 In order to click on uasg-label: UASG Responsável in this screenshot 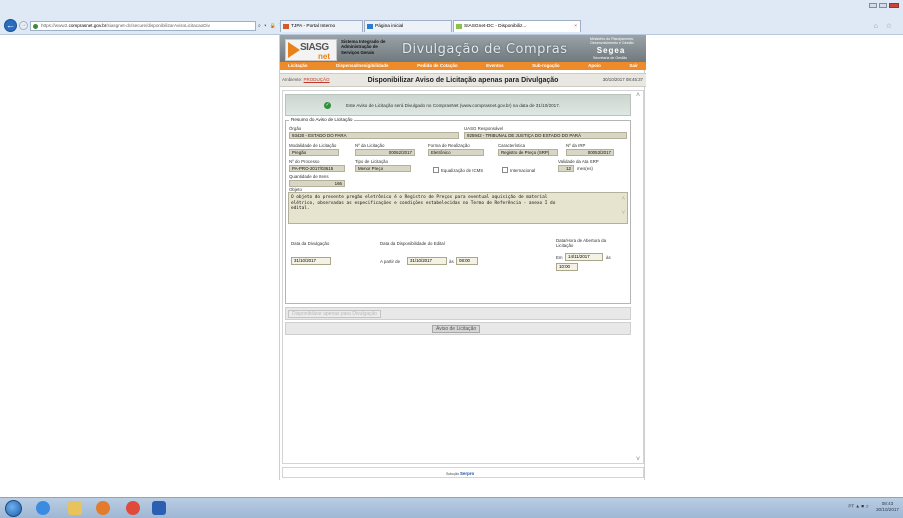, I will do `click(484, 128)`.